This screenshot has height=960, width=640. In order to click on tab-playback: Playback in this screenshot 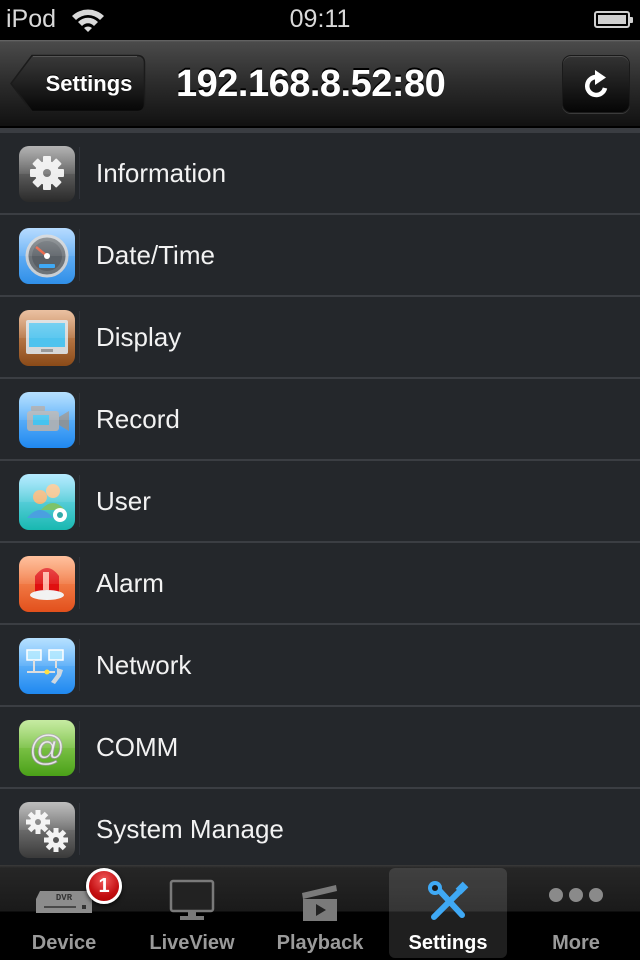, I will do `click(320, 912)`.